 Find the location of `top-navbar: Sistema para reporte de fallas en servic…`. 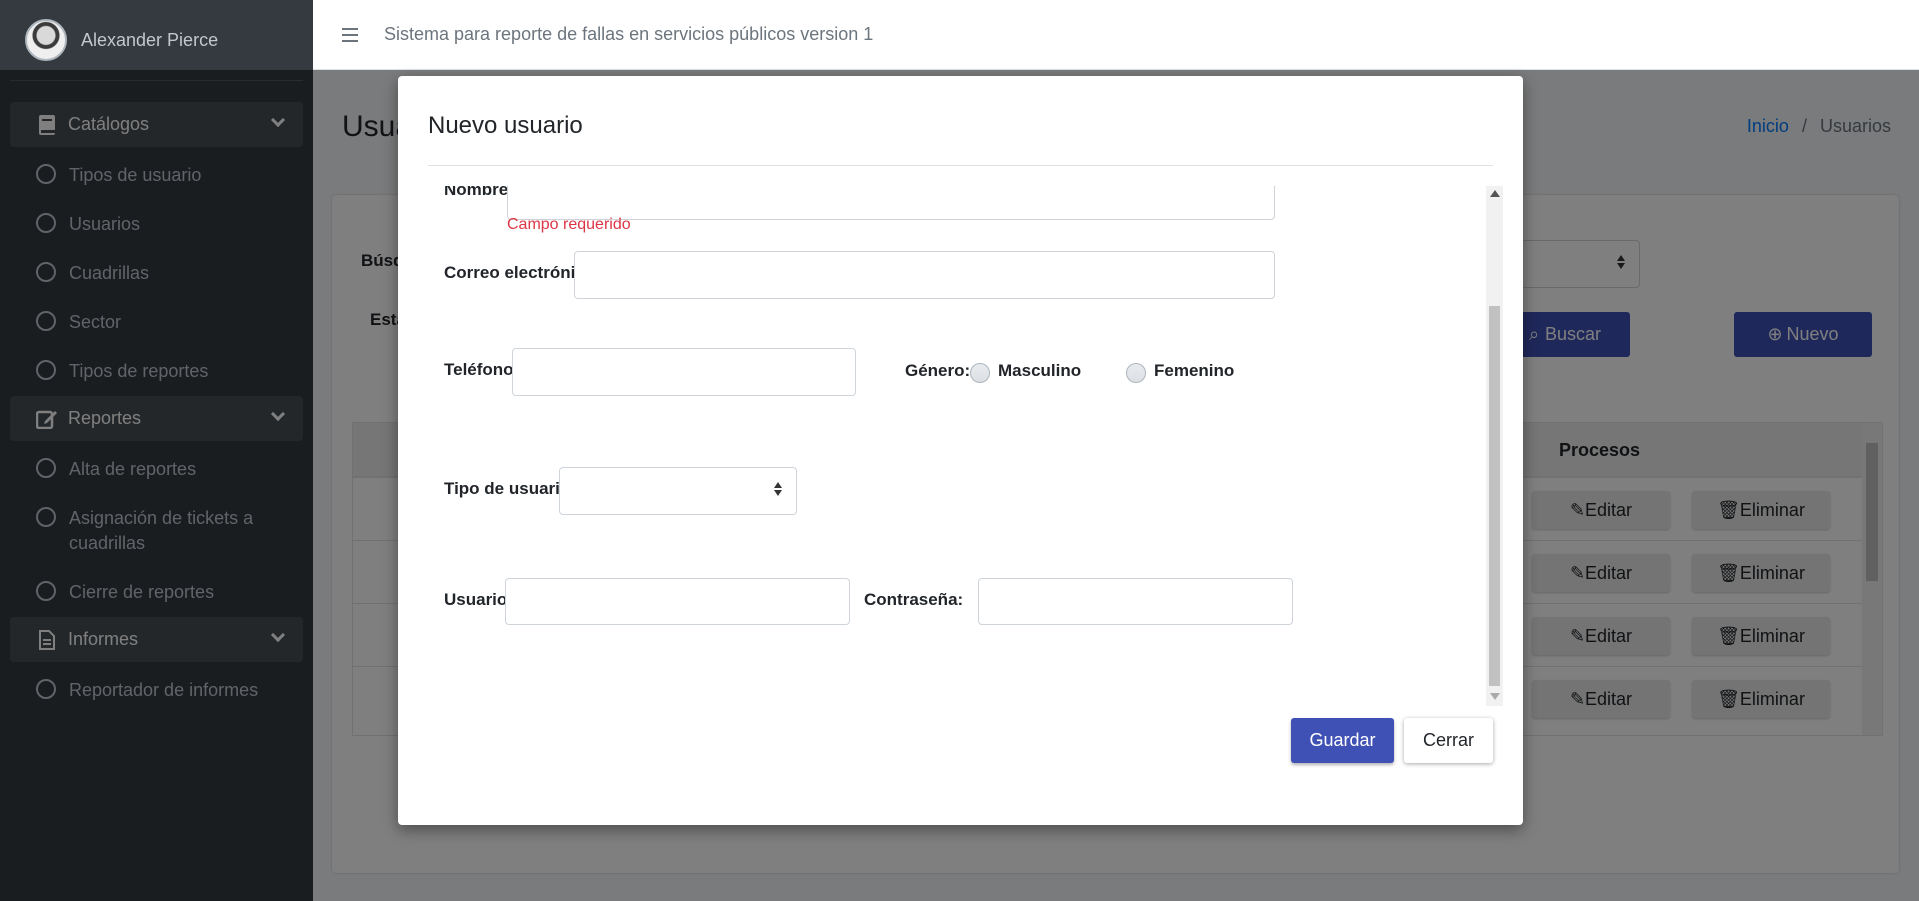

top-navbar: Sistema para reporte de fallas en servic… is located at coordinates (1116, 35).